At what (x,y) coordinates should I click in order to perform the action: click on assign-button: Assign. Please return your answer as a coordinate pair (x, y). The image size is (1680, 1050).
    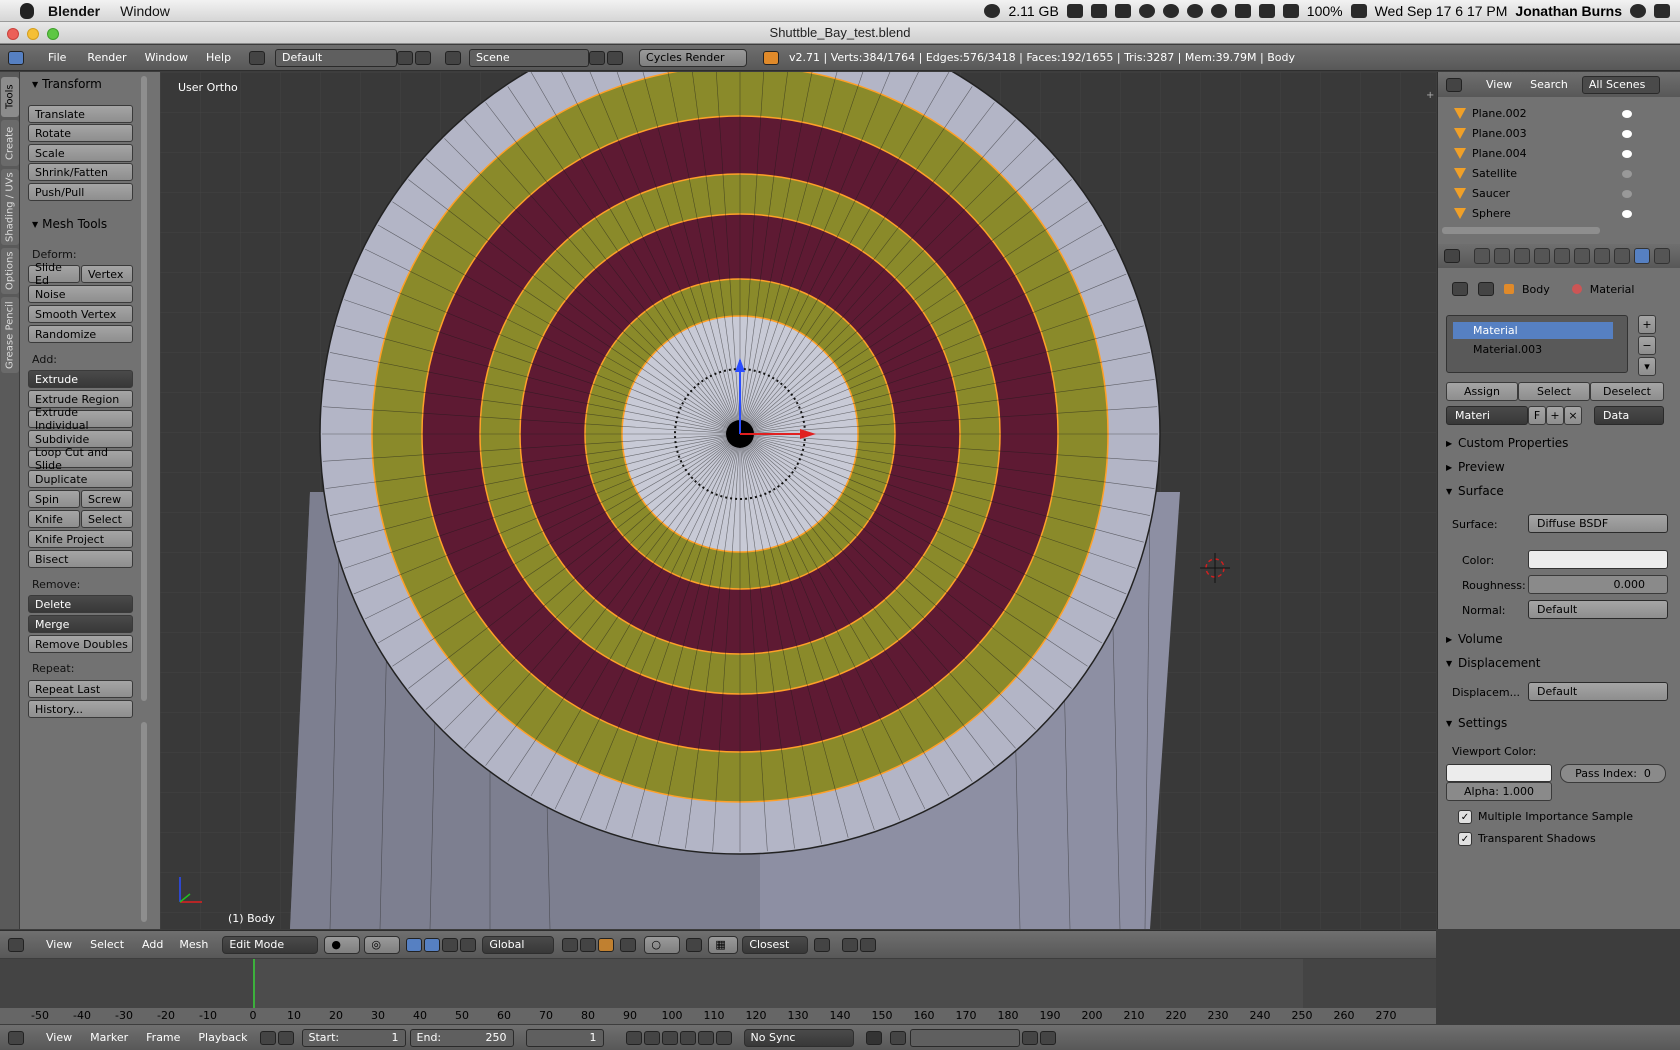
    Looking at the image, I should click on (1482, 391).